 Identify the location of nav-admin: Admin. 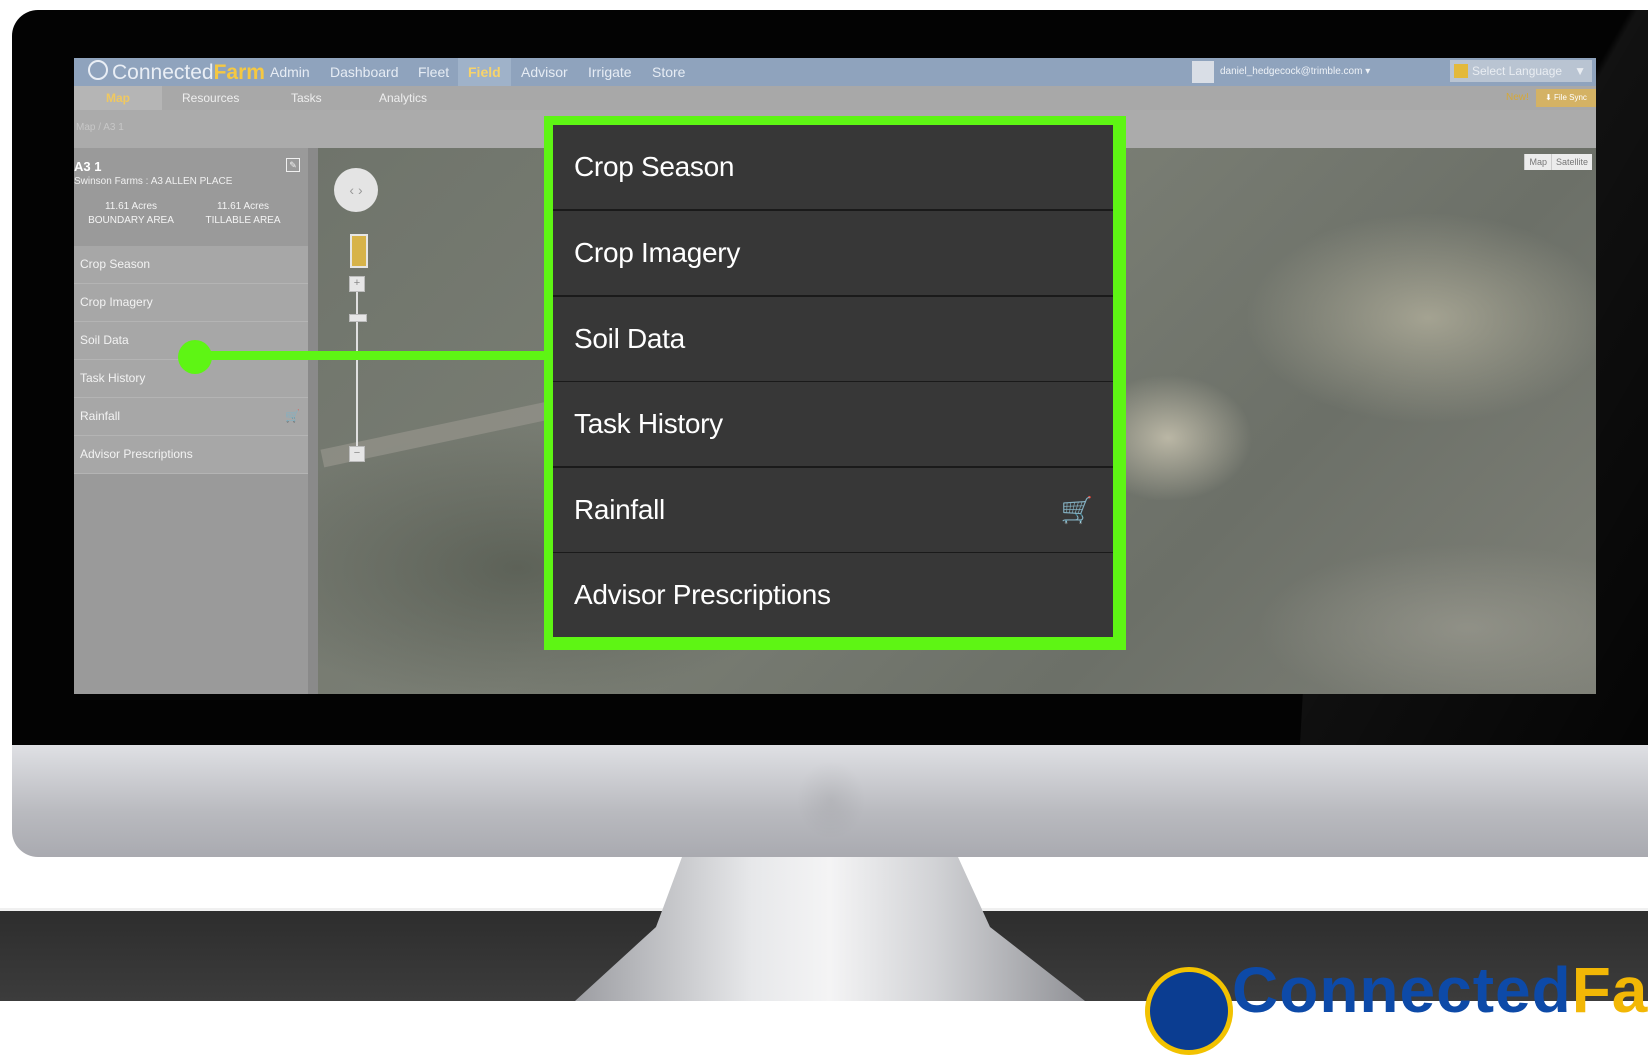
(290, 72).